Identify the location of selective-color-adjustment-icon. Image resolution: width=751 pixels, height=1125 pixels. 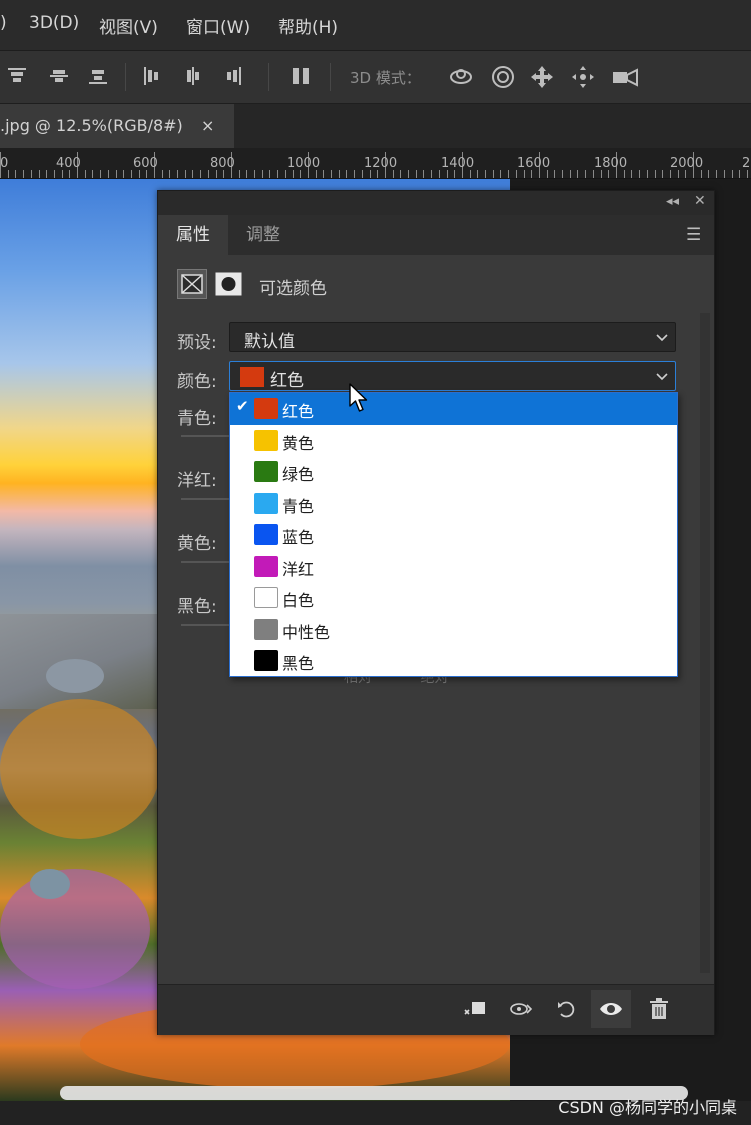
(192, 284).